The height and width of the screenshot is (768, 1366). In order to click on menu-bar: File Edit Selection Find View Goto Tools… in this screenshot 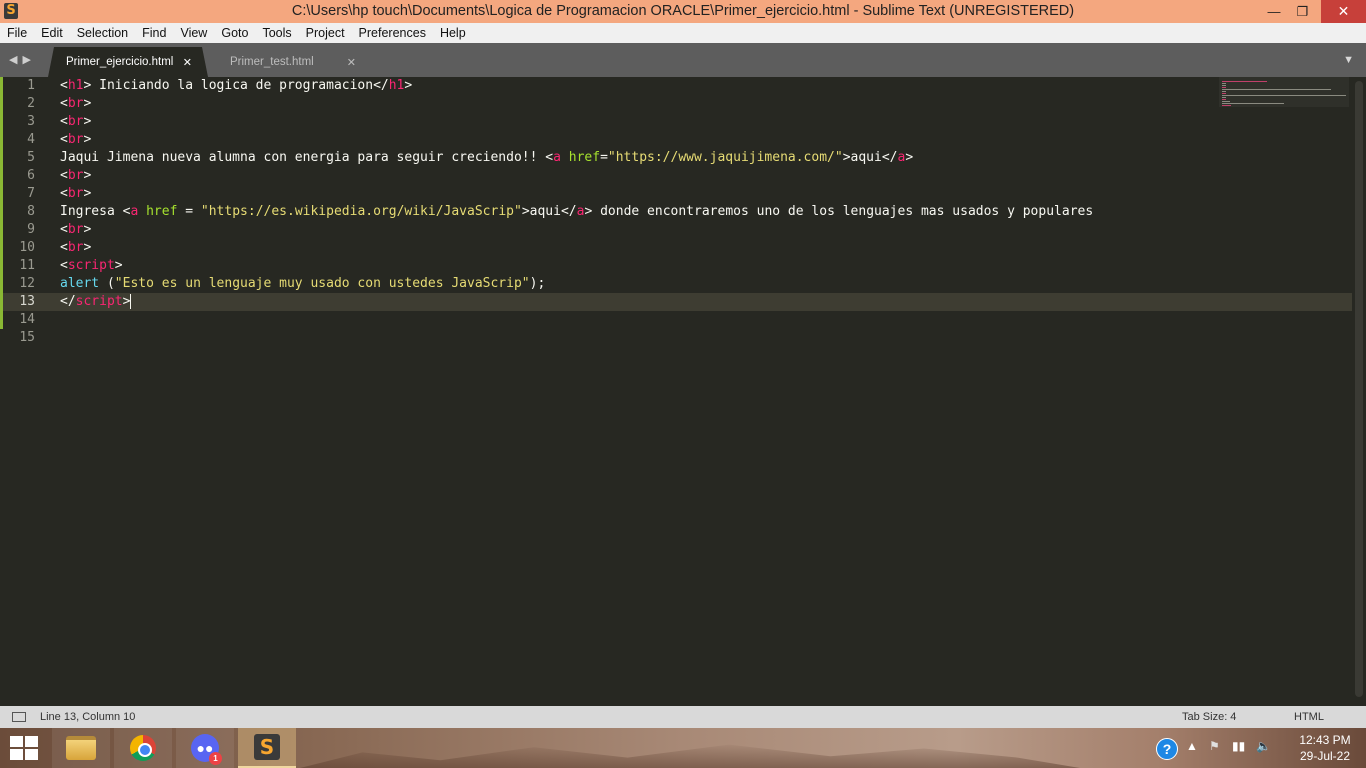, I will do `click(683, 33)`.